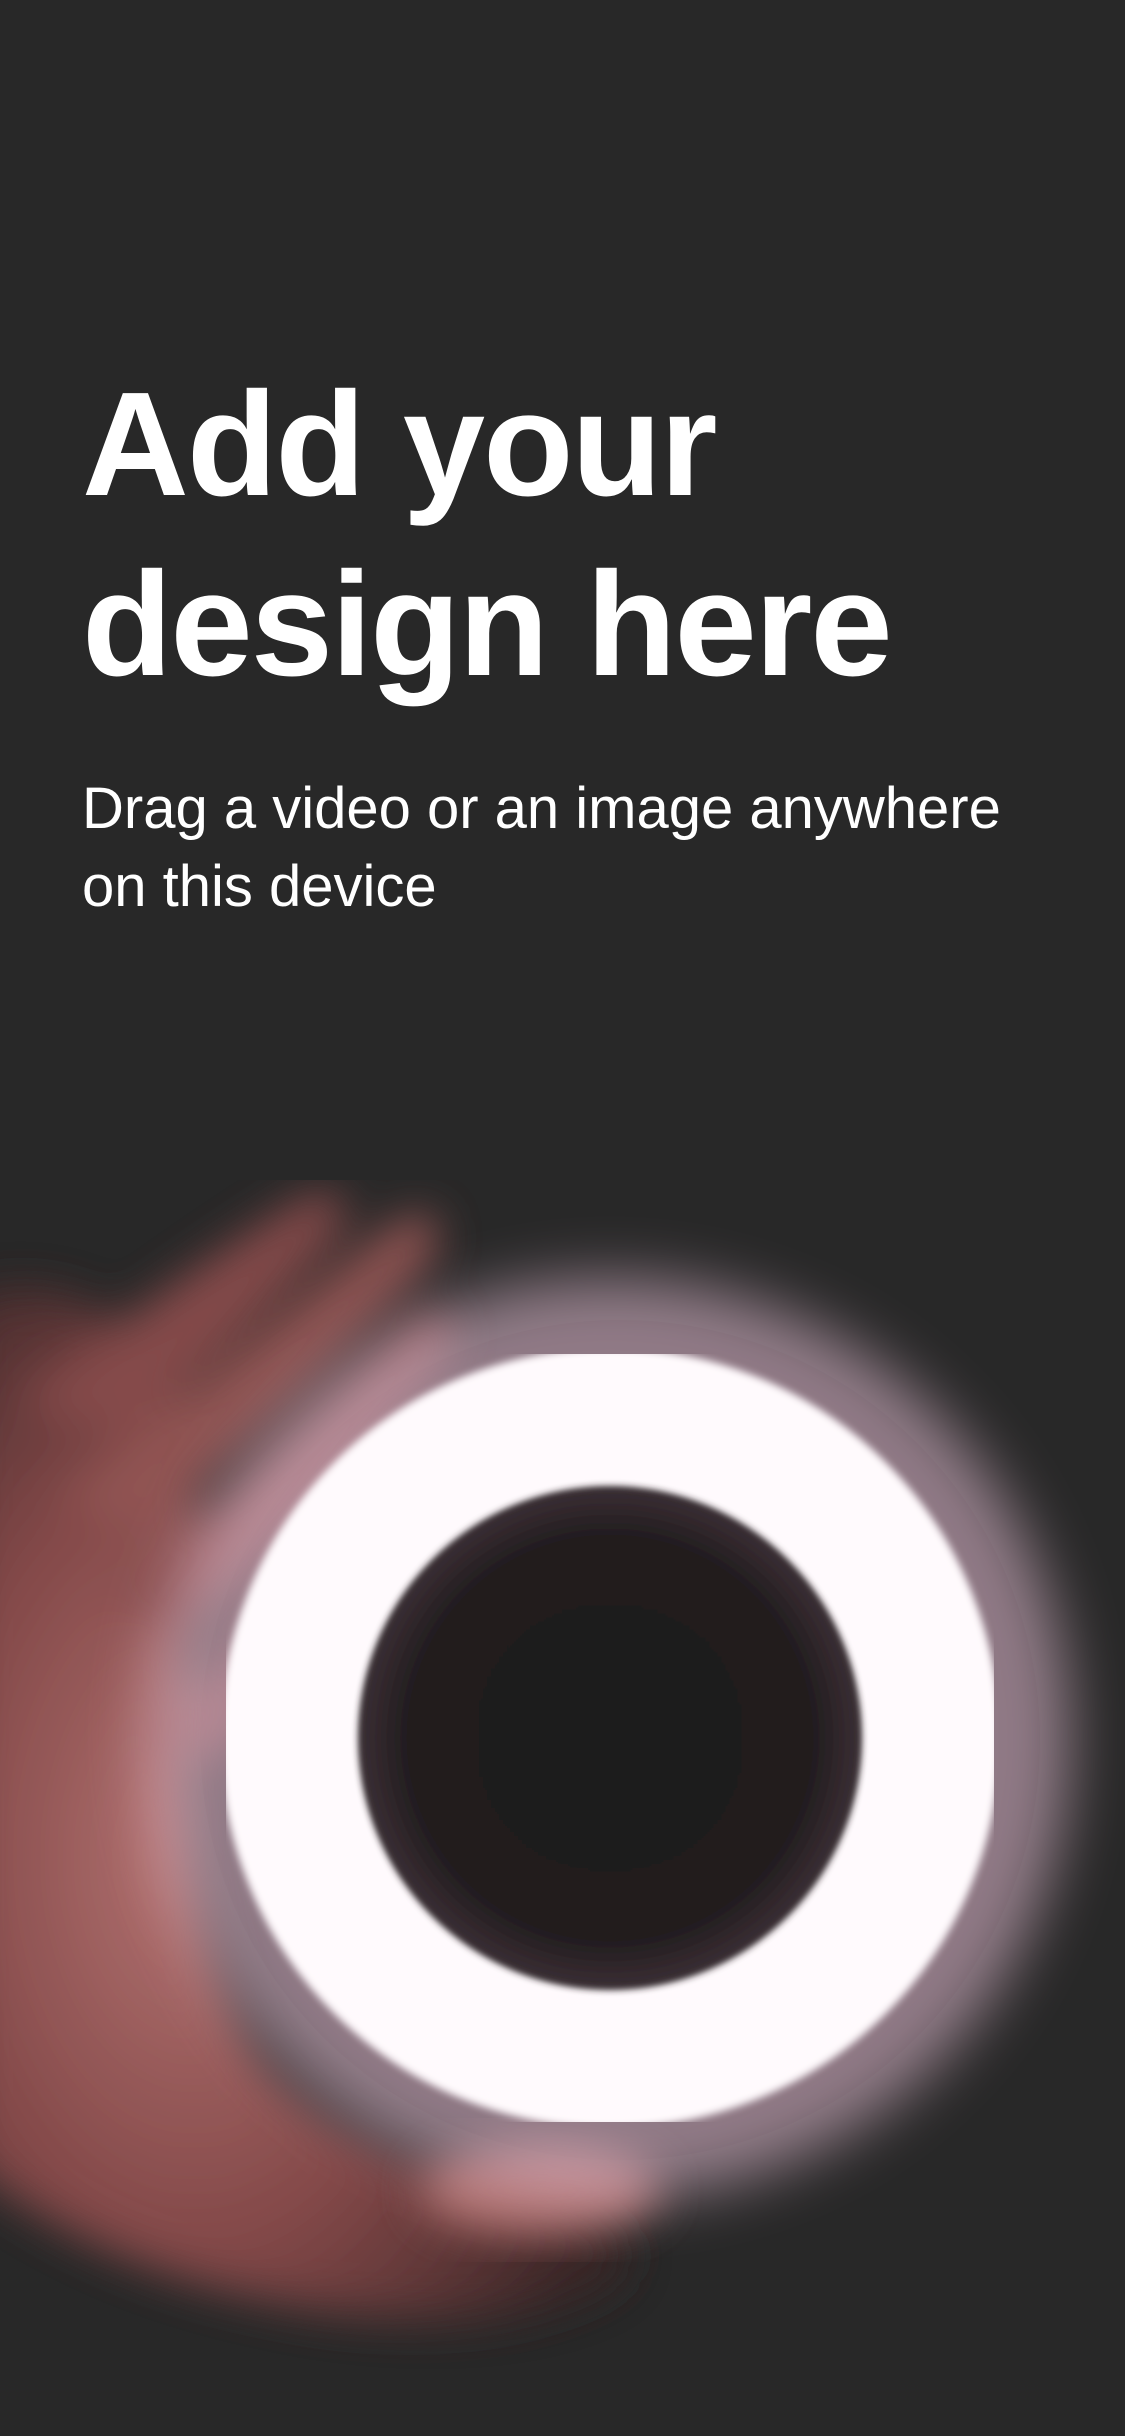 This screenshot has width=1125, height=2436. What do you see at coordinates (259, 886) in the screenshot?
I see `subtitle-line-2: on this device` at bounding box center [259, 886].